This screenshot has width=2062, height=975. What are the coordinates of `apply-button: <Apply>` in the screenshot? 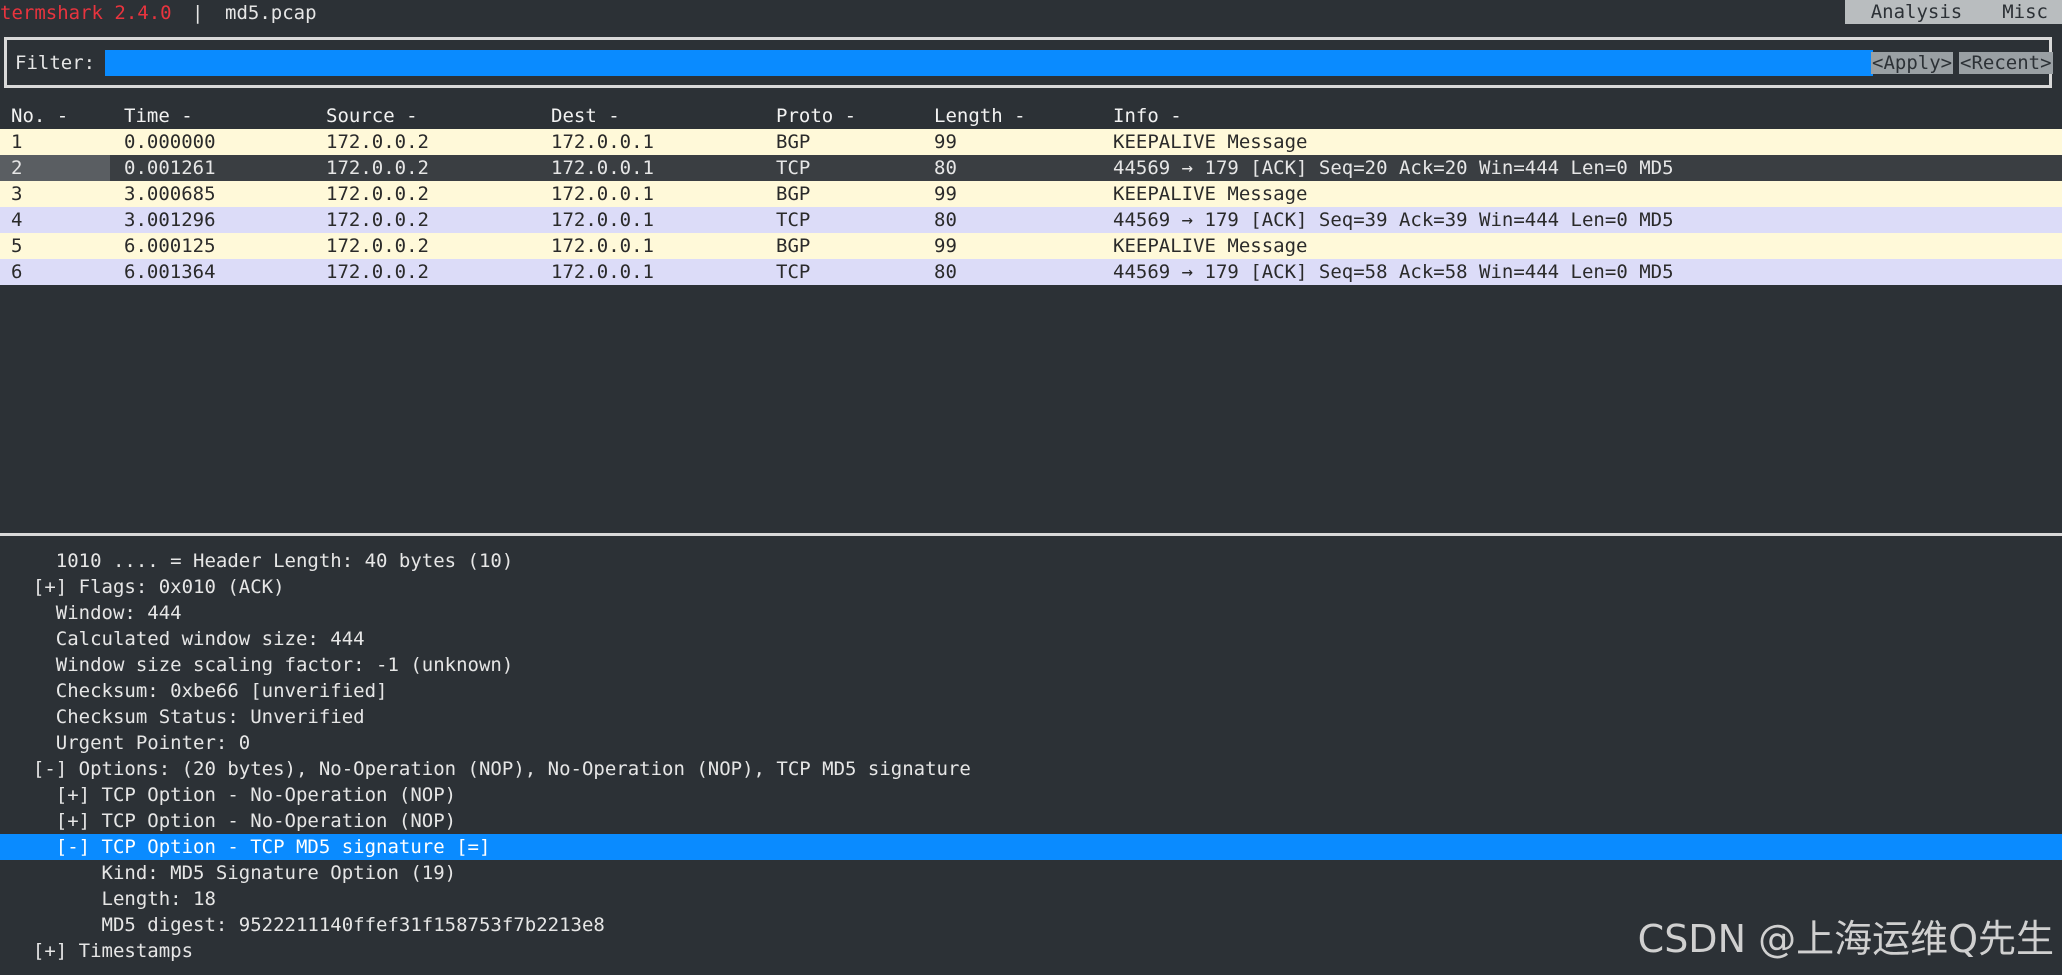 It's located at (1912, 63).